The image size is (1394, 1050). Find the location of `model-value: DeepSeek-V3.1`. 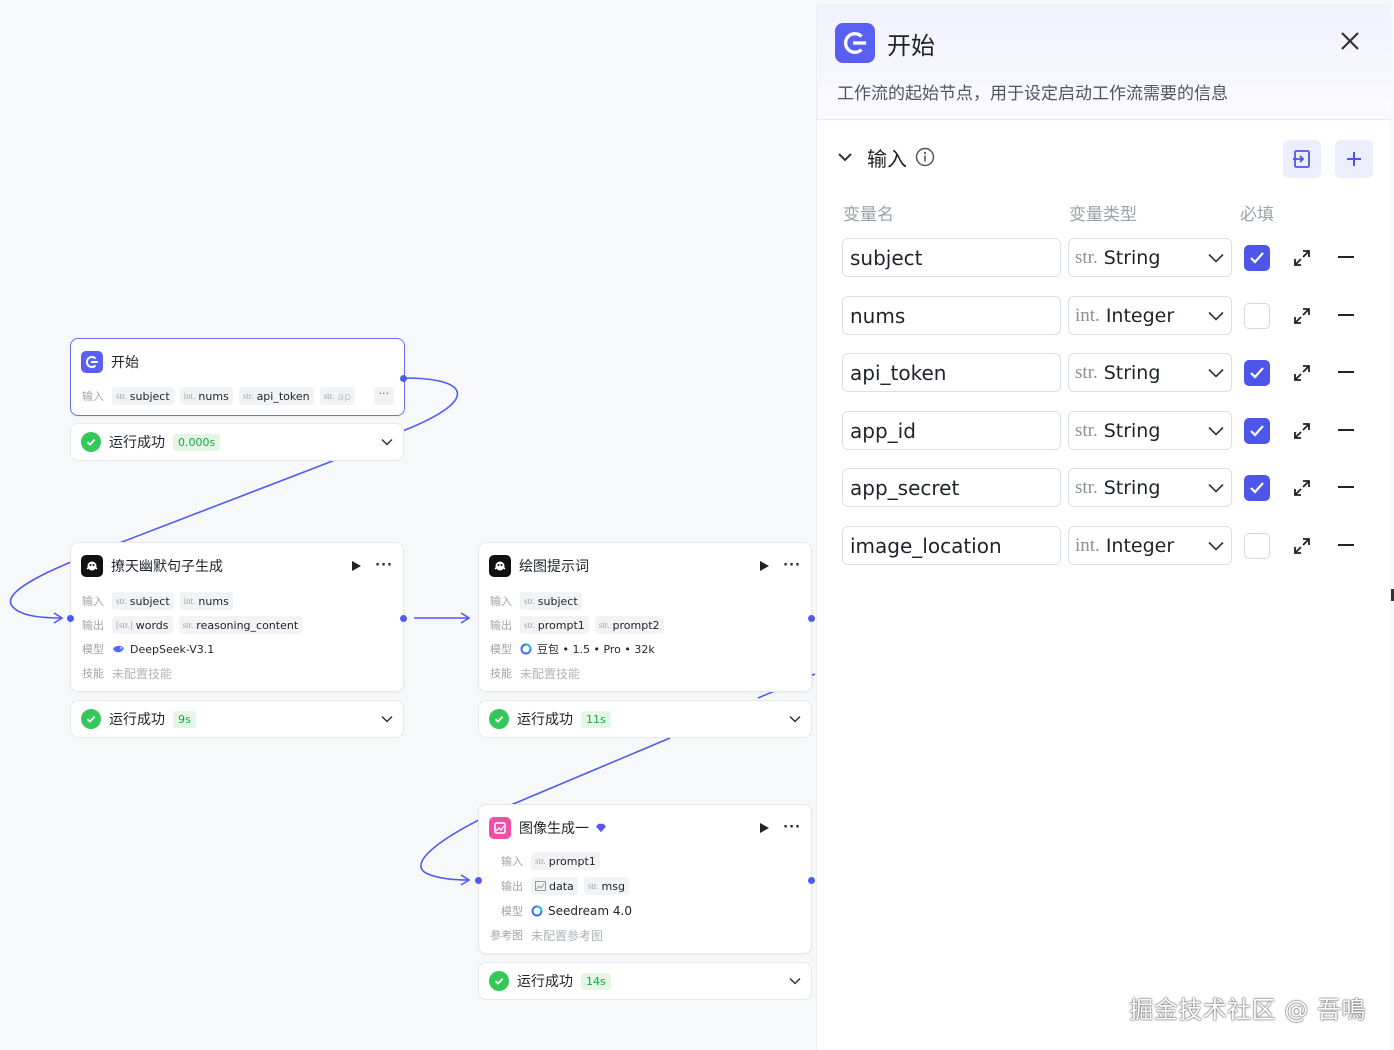

model-value: DeepSeek-V3.1 is located at coordinates (163, 649).